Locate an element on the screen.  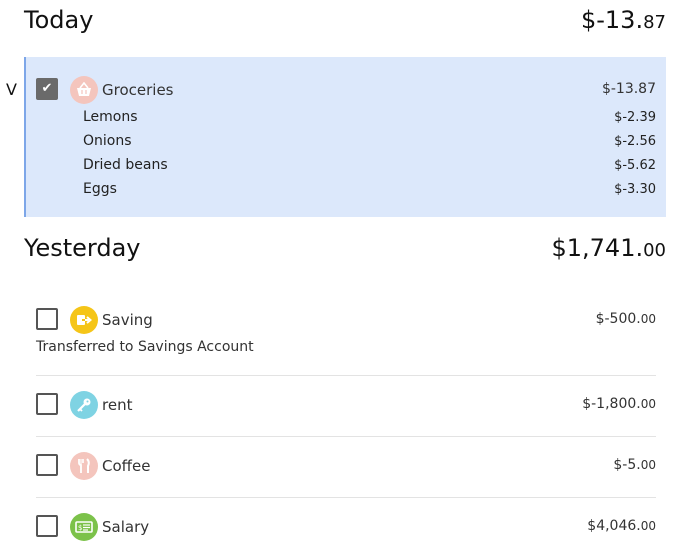
basket-icon is located at coordinates (84, 90).